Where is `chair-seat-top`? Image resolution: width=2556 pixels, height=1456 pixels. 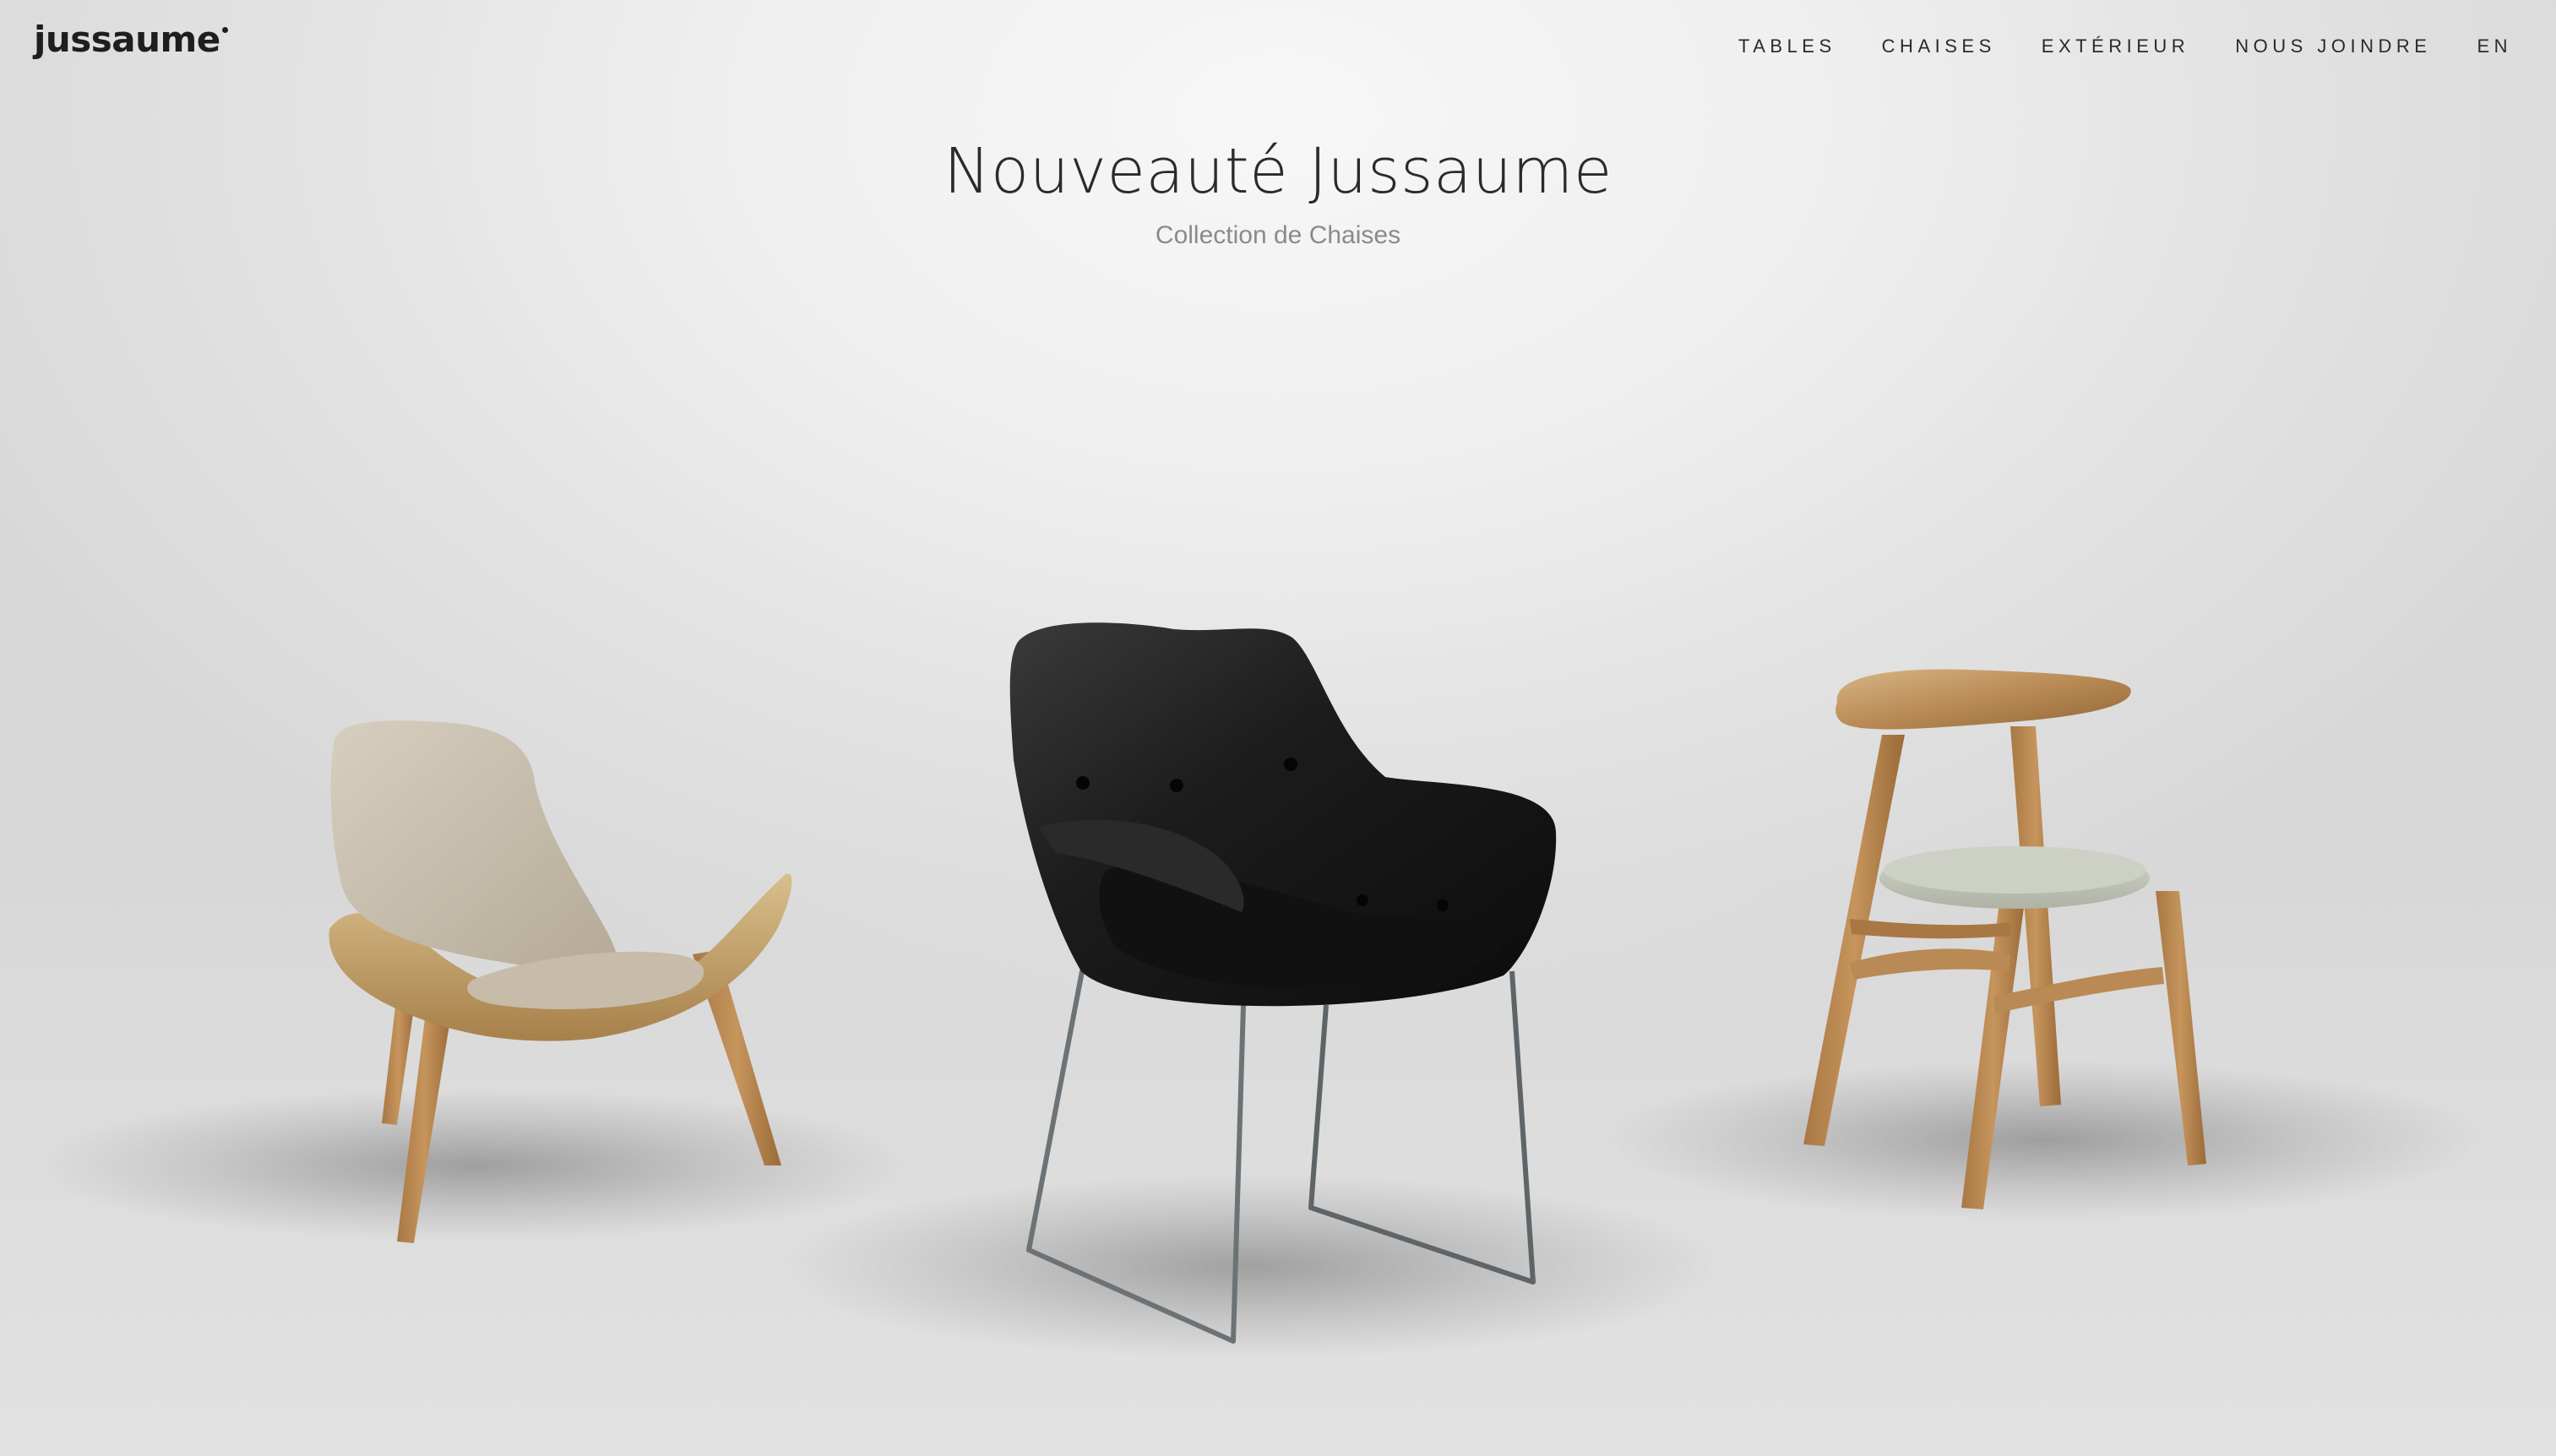
chair-seat-top is located at coordinates (2014, 870).